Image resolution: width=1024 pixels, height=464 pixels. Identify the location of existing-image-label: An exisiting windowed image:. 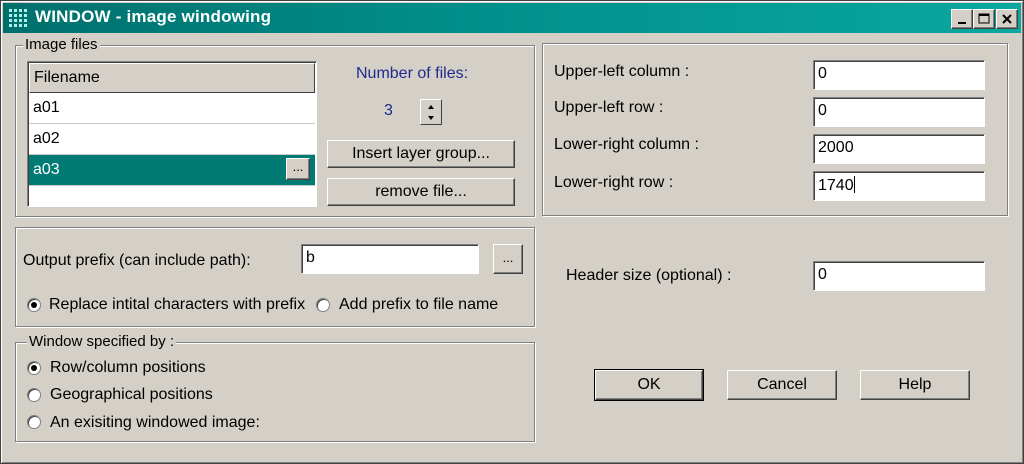
(155, 423).